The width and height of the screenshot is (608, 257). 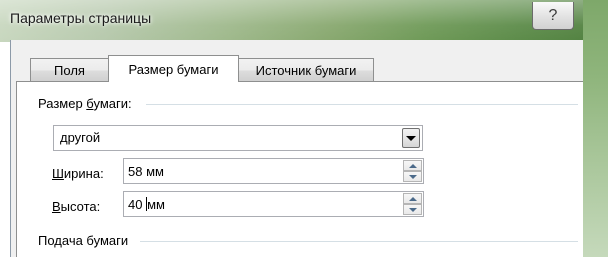 What do you see at coordinates (595, 128) in the screenshot?
I see `window-frame-edge` at bounding box center [595, 128].